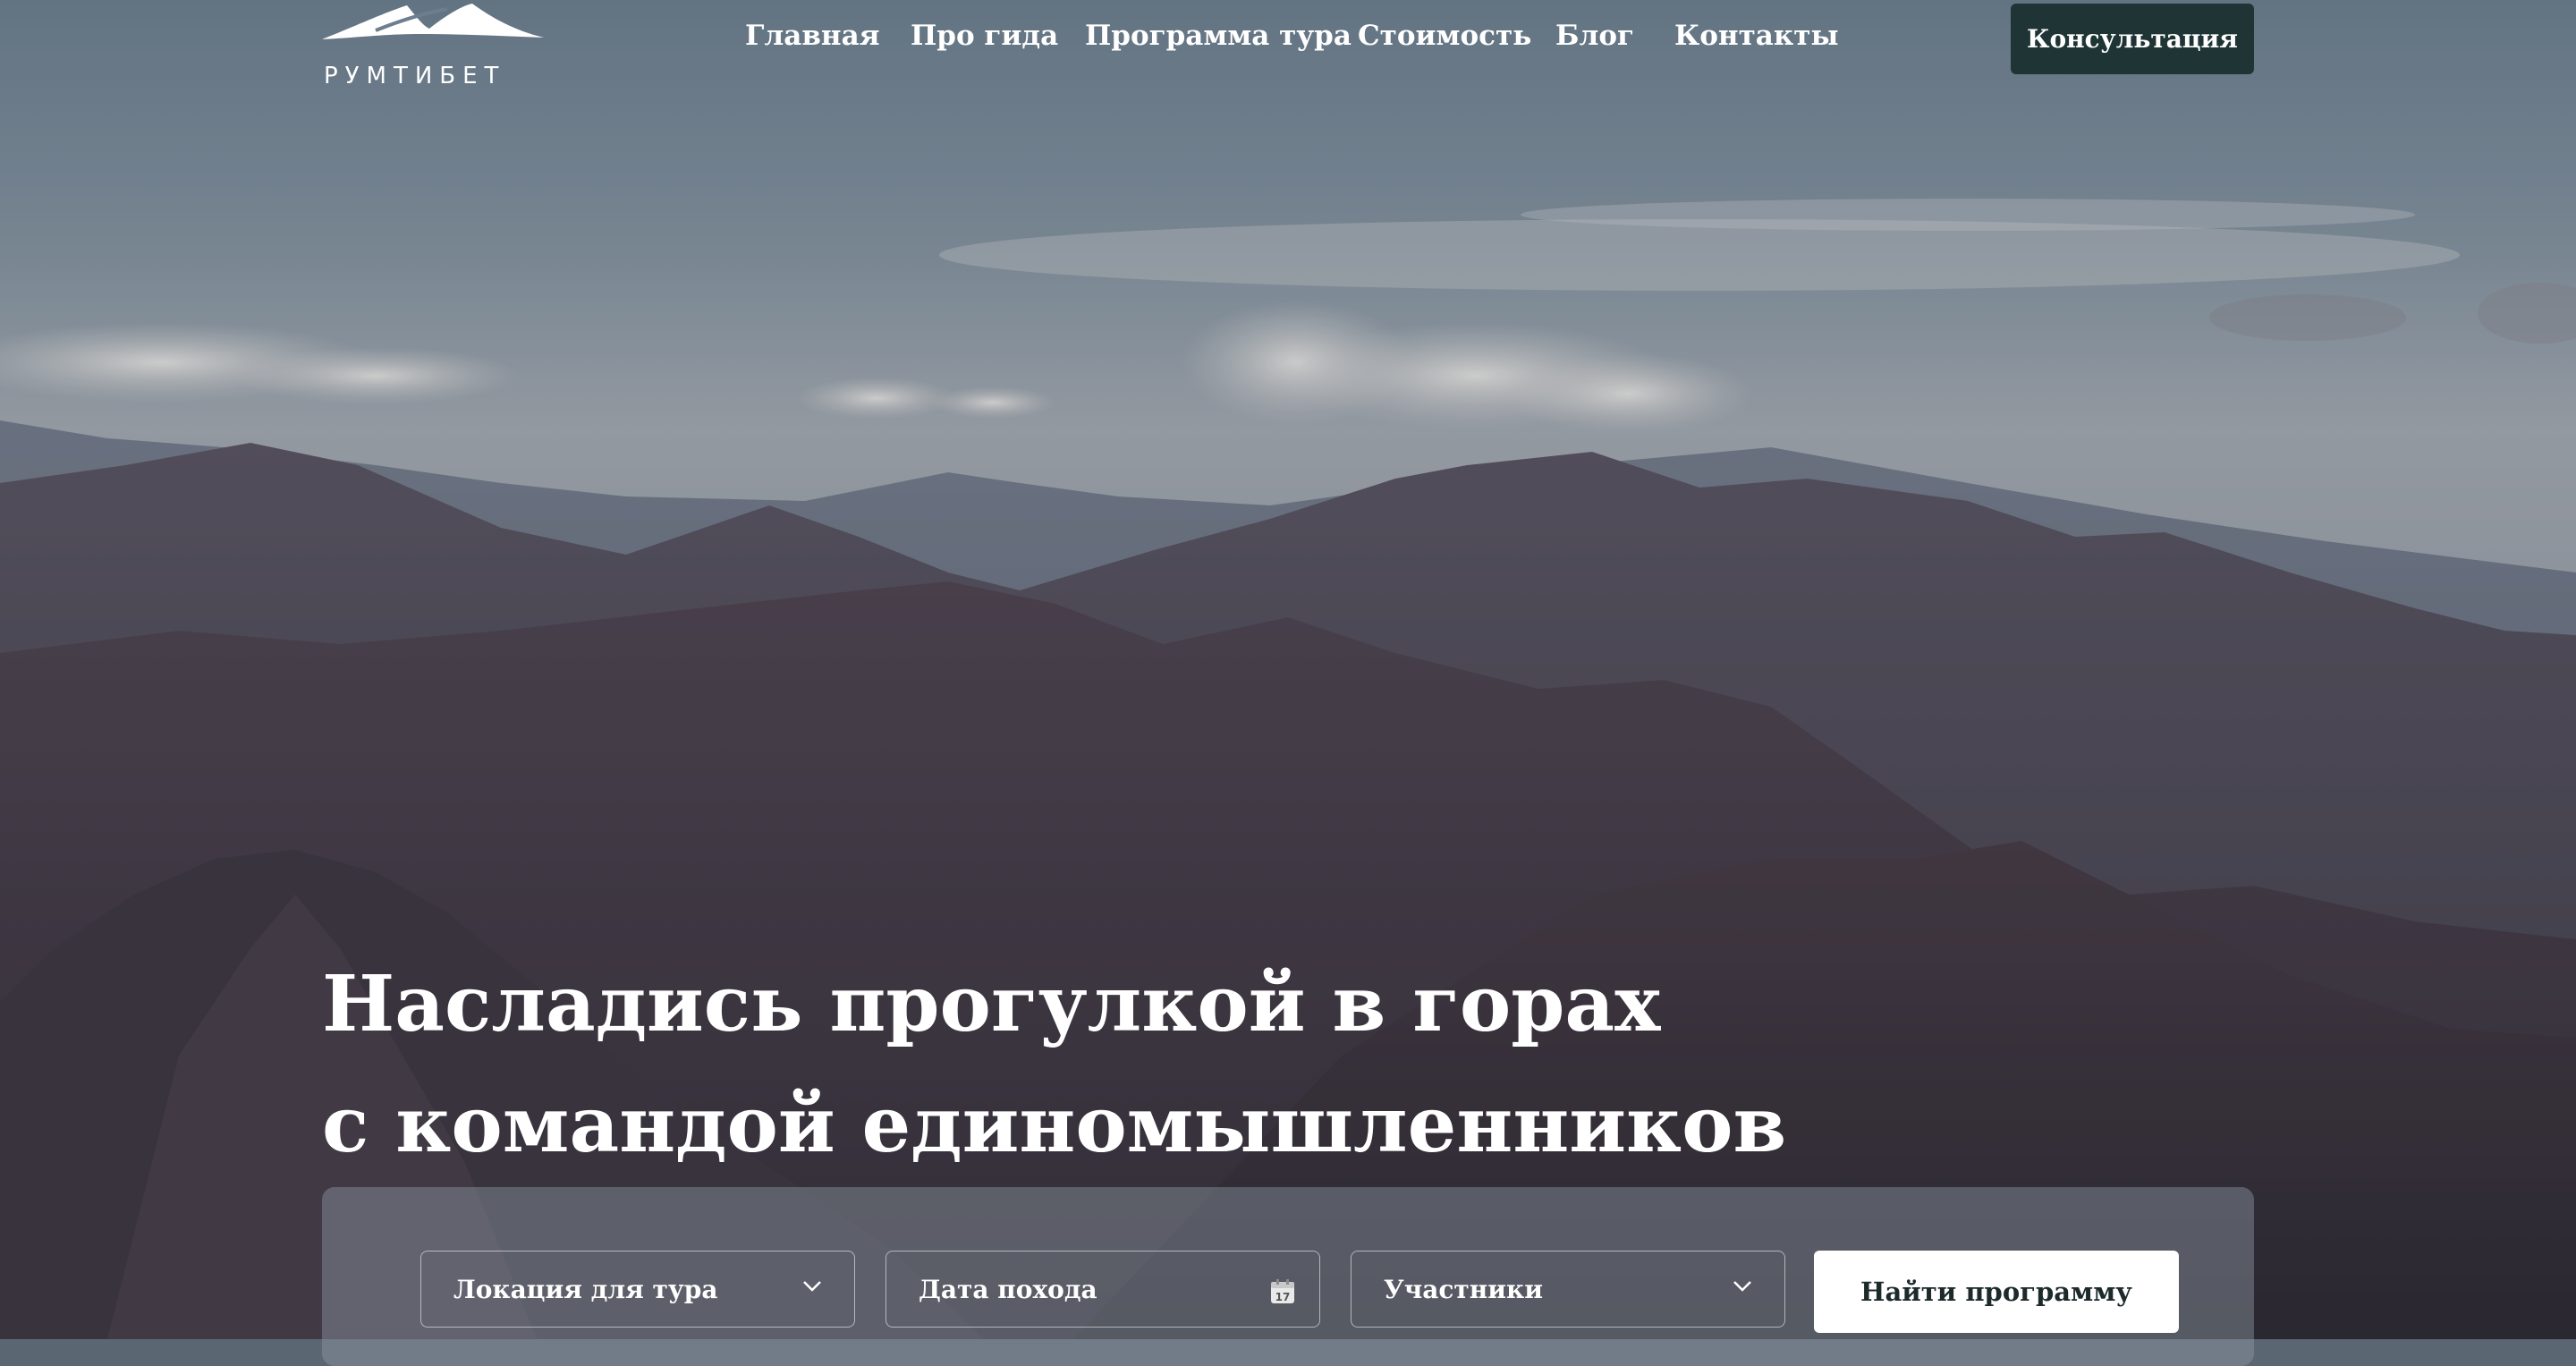  What do you see at coordinates (2132, 39) in the screenshot?
I see `consultation-button: Консультация` at bounding box center [2132, 39].